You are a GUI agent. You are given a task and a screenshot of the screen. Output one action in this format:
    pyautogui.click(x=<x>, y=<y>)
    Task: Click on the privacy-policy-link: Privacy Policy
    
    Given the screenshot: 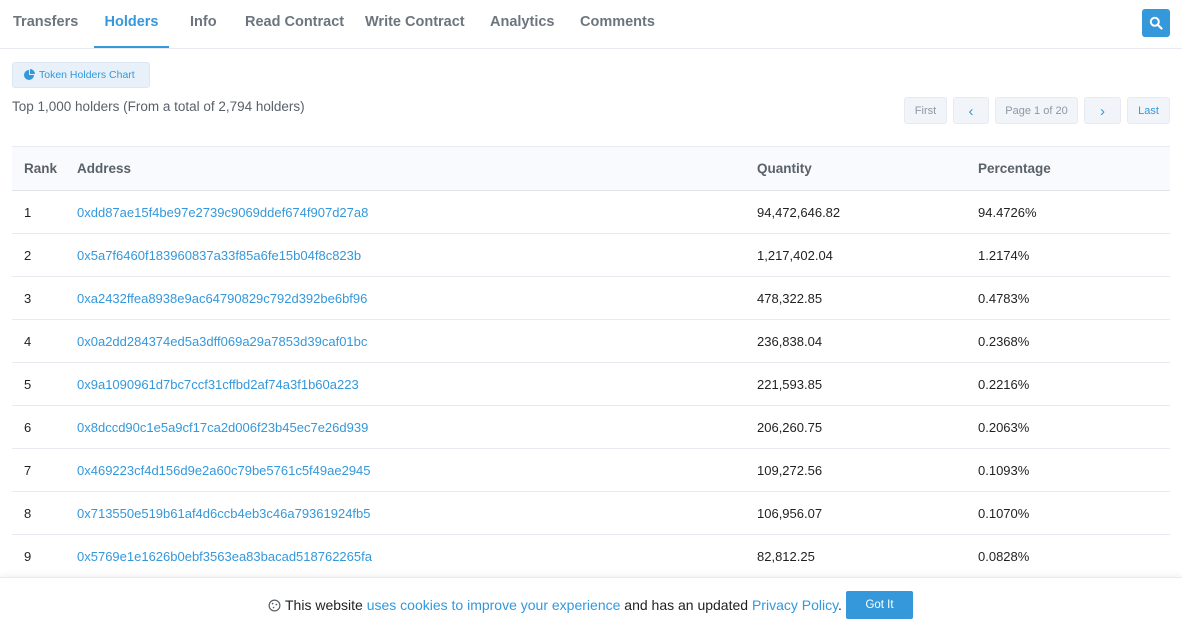 What is the action you would take?
    pyautogui.click(x=795, y=605)
    